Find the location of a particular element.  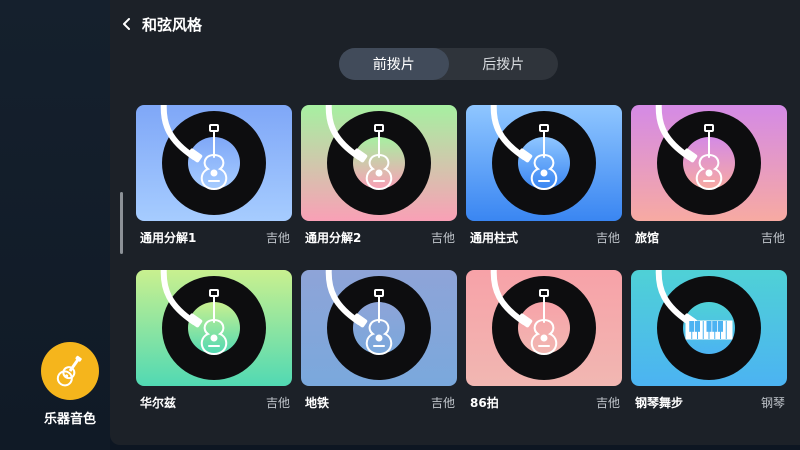

instrument-sound-button: 乐器音色 is located at coordinates (70, 384).